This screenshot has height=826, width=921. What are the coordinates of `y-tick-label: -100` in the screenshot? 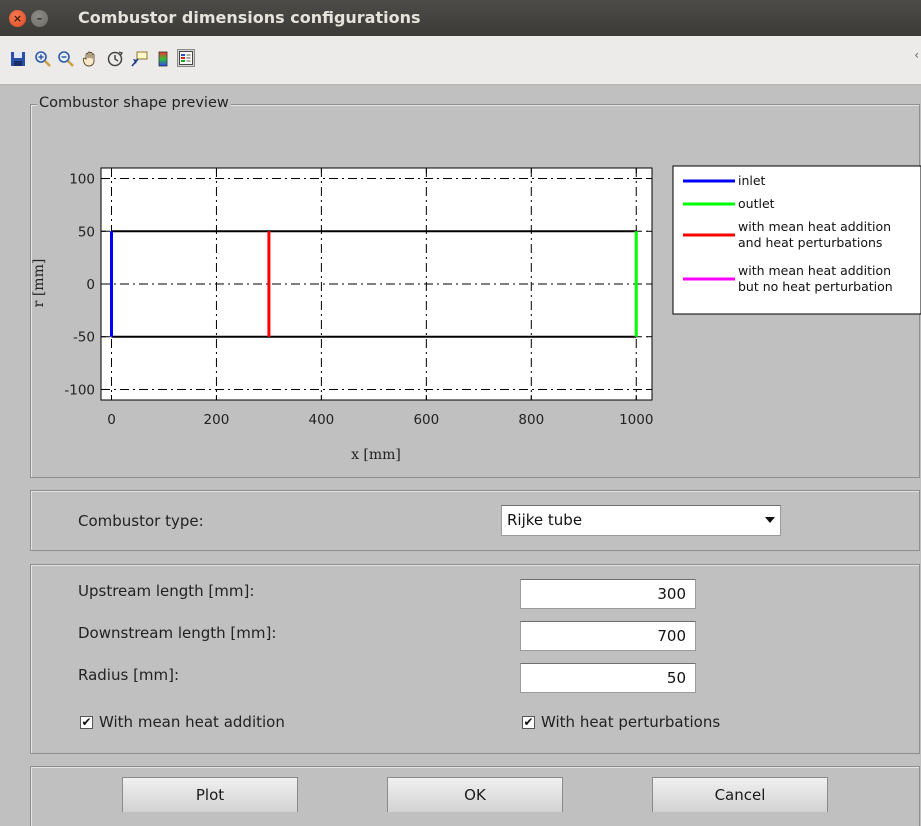 It's located at (79, 390).